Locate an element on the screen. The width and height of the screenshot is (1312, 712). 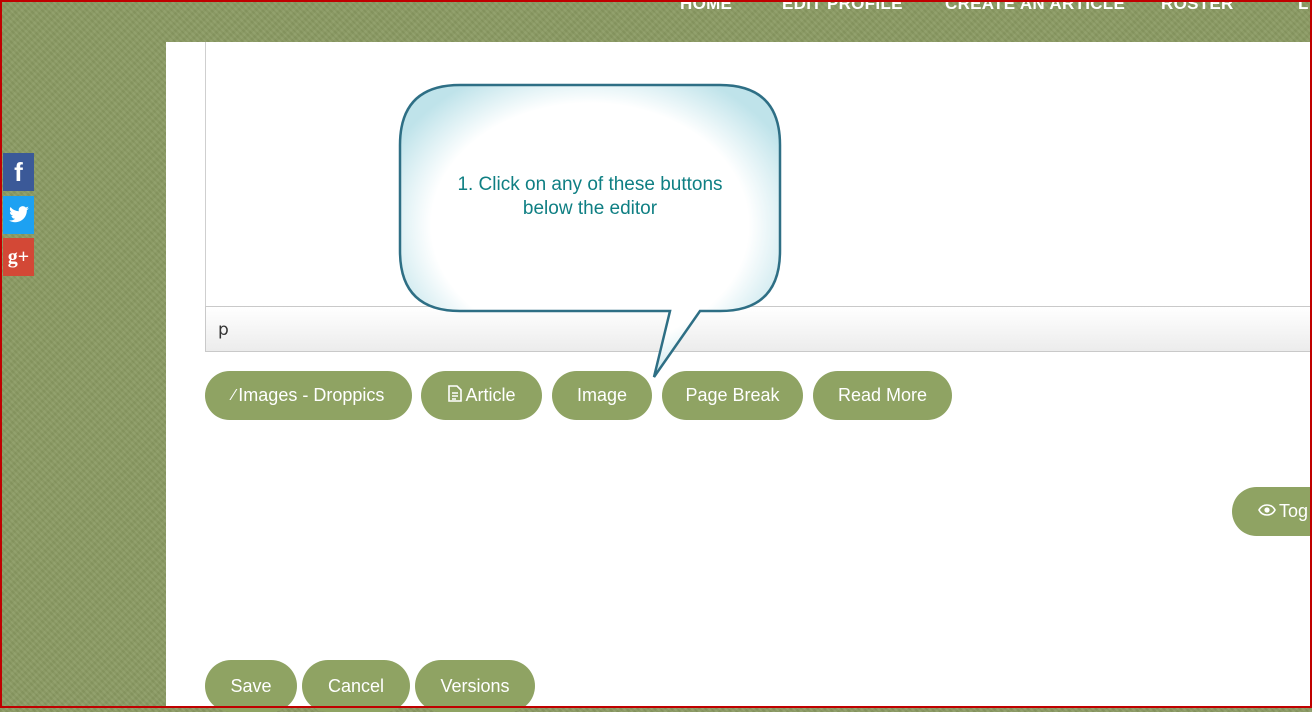
eye-svg-icon is located at coordinates (1267, 509).